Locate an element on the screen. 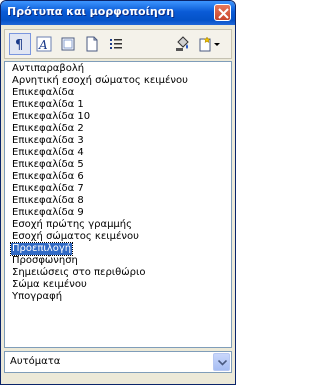  list-styles-icon is located at coordinates (116, 44).